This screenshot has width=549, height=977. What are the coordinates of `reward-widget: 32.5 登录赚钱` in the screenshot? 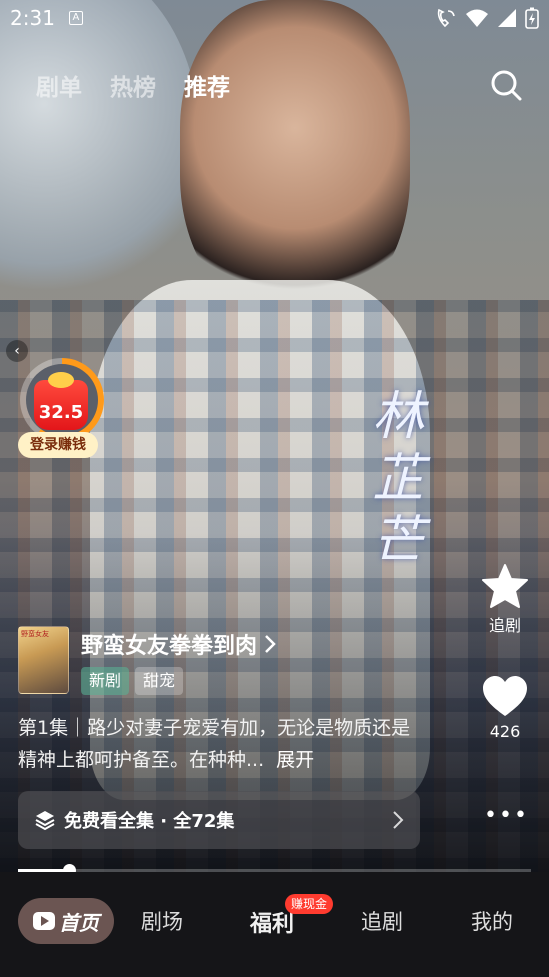 It's located at (61, 408).